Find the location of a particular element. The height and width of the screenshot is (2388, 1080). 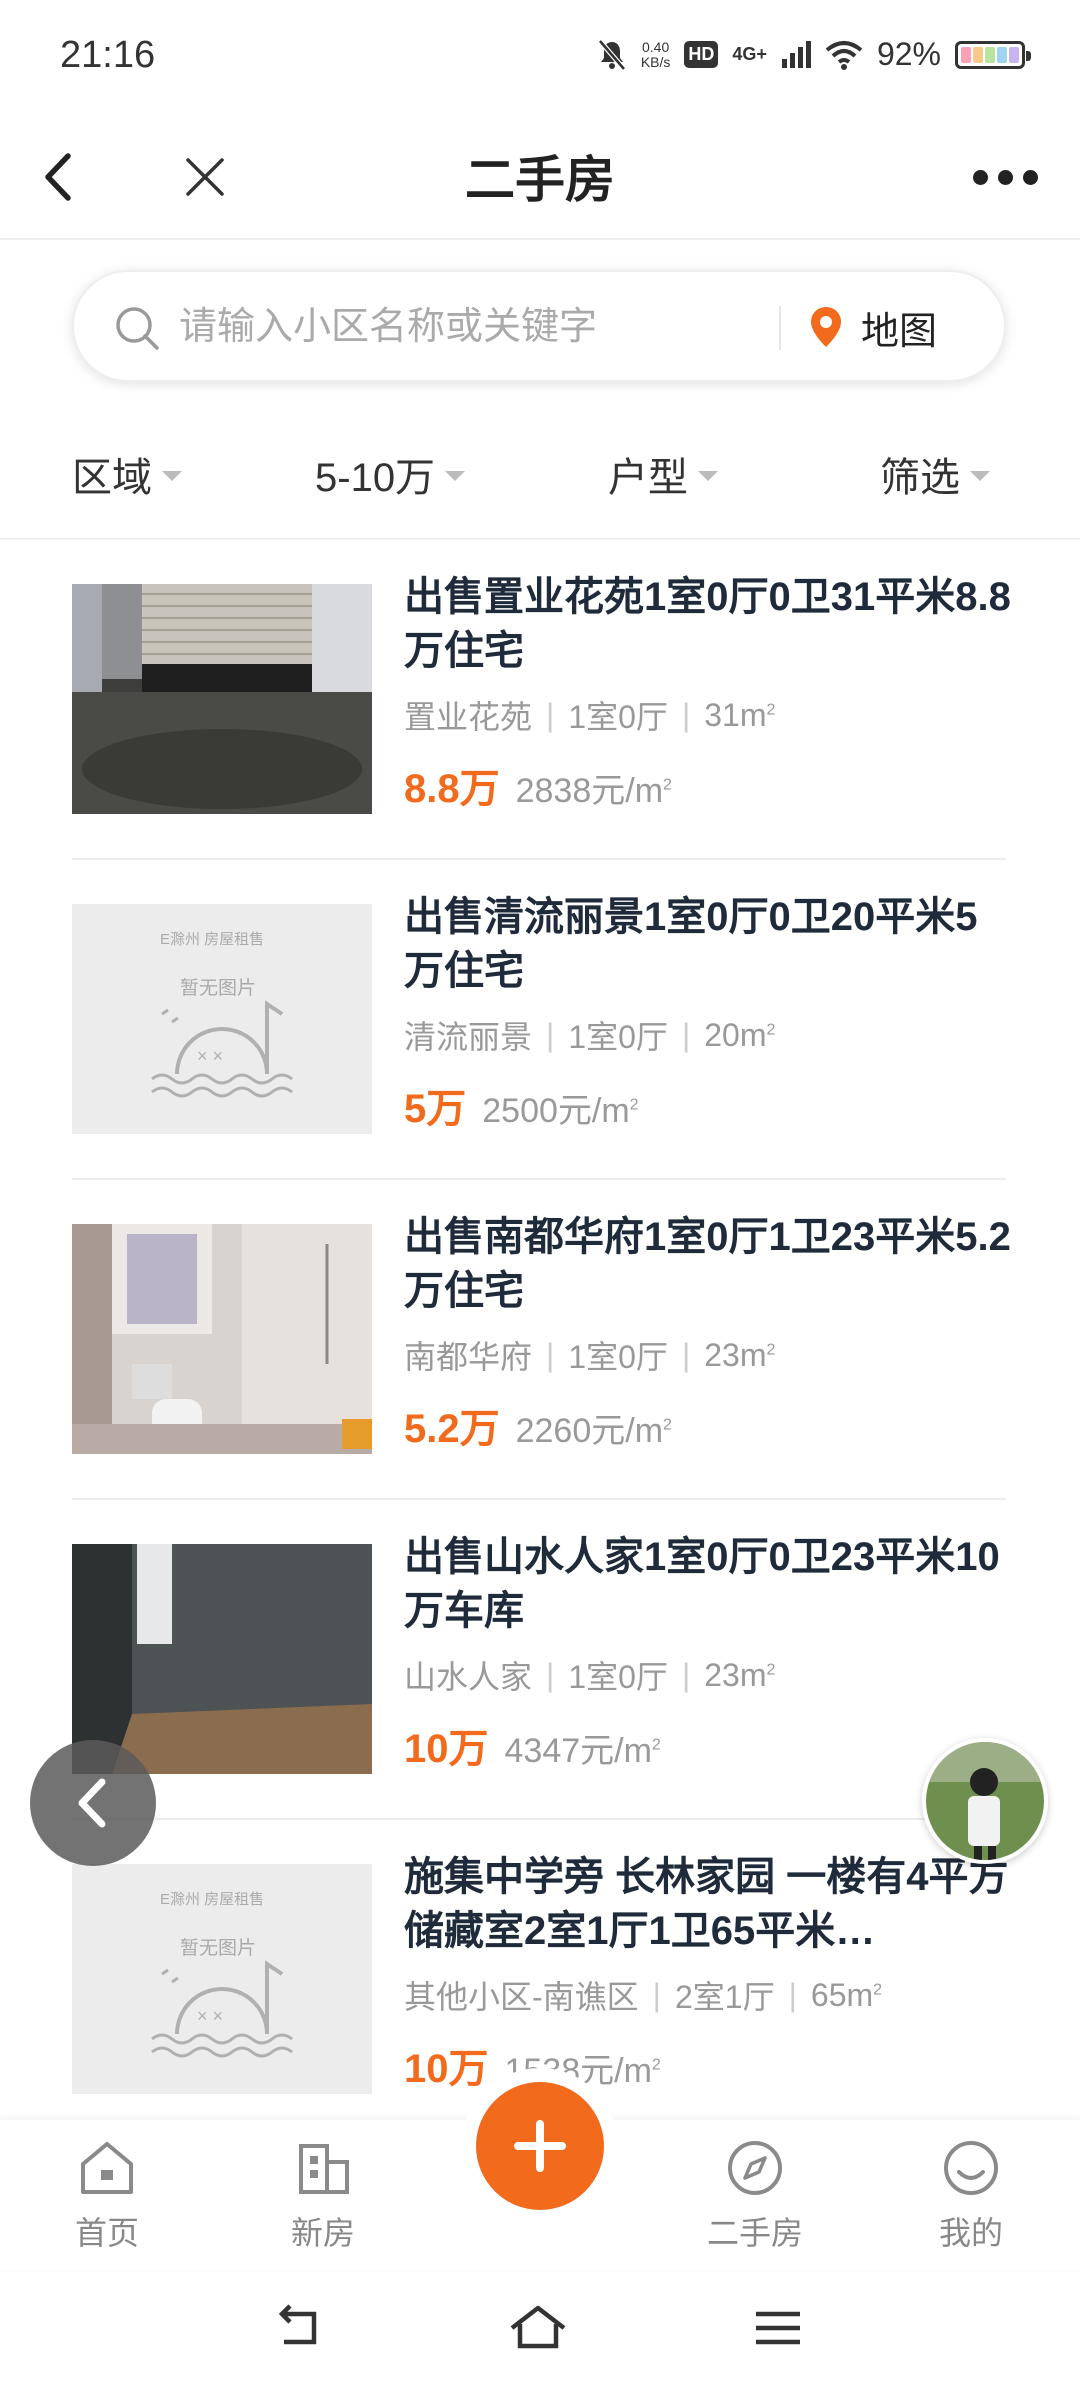

listing-community: 山水人家 is located at coordinates (468, 1677).